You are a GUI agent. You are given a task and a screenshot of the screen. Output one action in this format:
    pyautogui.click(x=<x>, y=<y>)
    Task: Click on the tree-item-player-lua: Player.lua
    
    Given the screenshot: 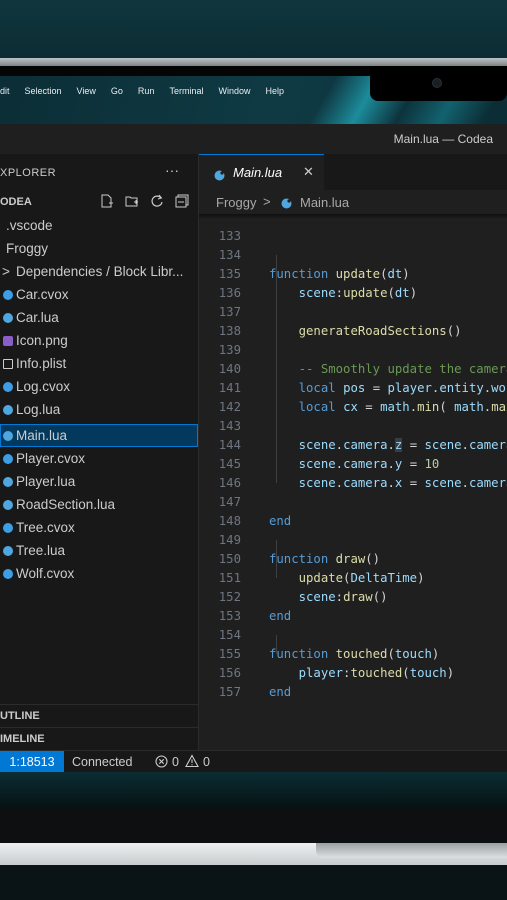 What is the action you would take?
    pyautogui.click(x=99, y=481)
    